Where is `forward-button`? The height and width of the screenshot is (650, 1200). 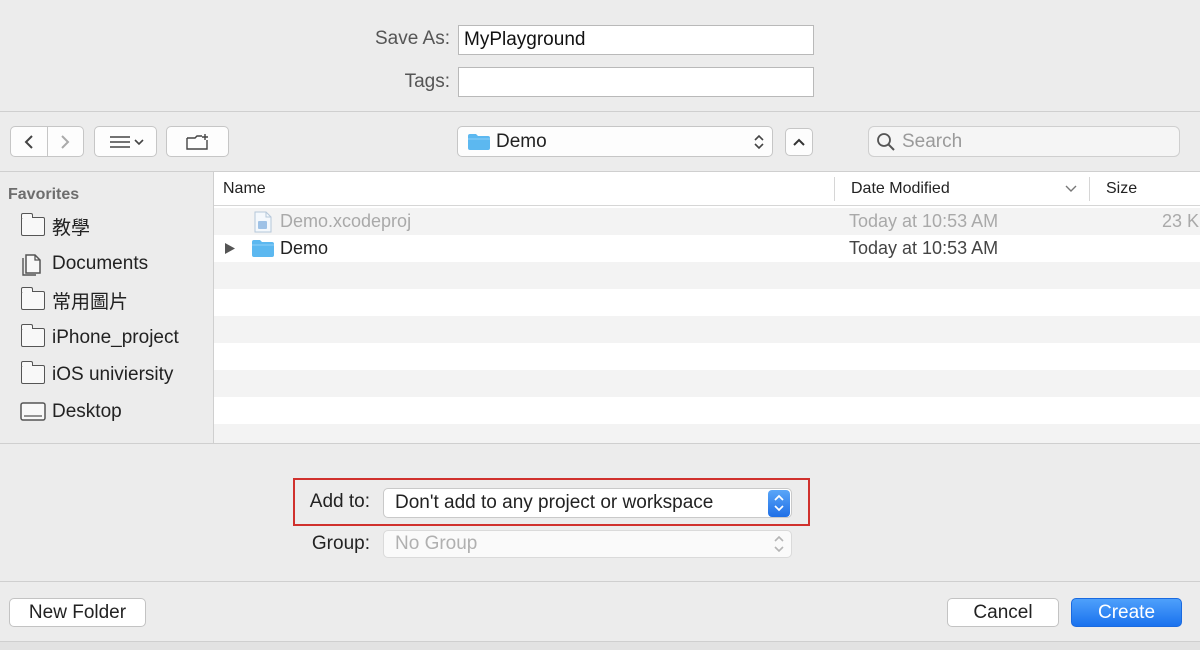 forward-button is located at coordinates (66, 141).